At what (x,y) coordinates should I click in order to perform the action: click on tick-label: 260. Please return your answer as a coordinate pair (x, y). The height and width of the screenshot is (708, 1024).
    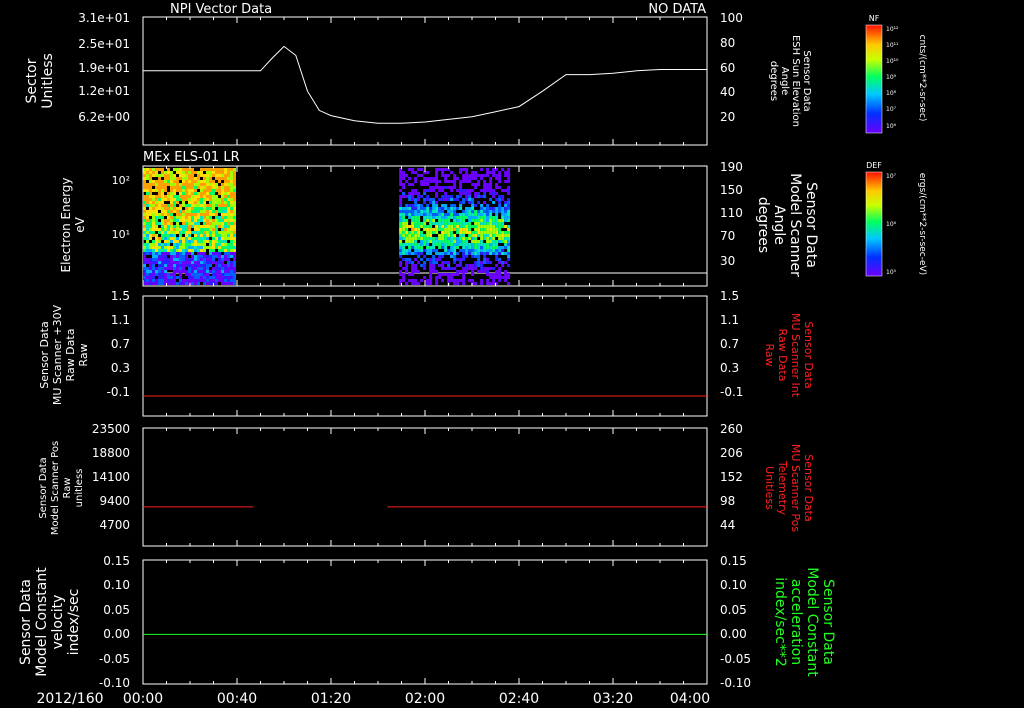
    Looking at the image, I should click on (731, 429).